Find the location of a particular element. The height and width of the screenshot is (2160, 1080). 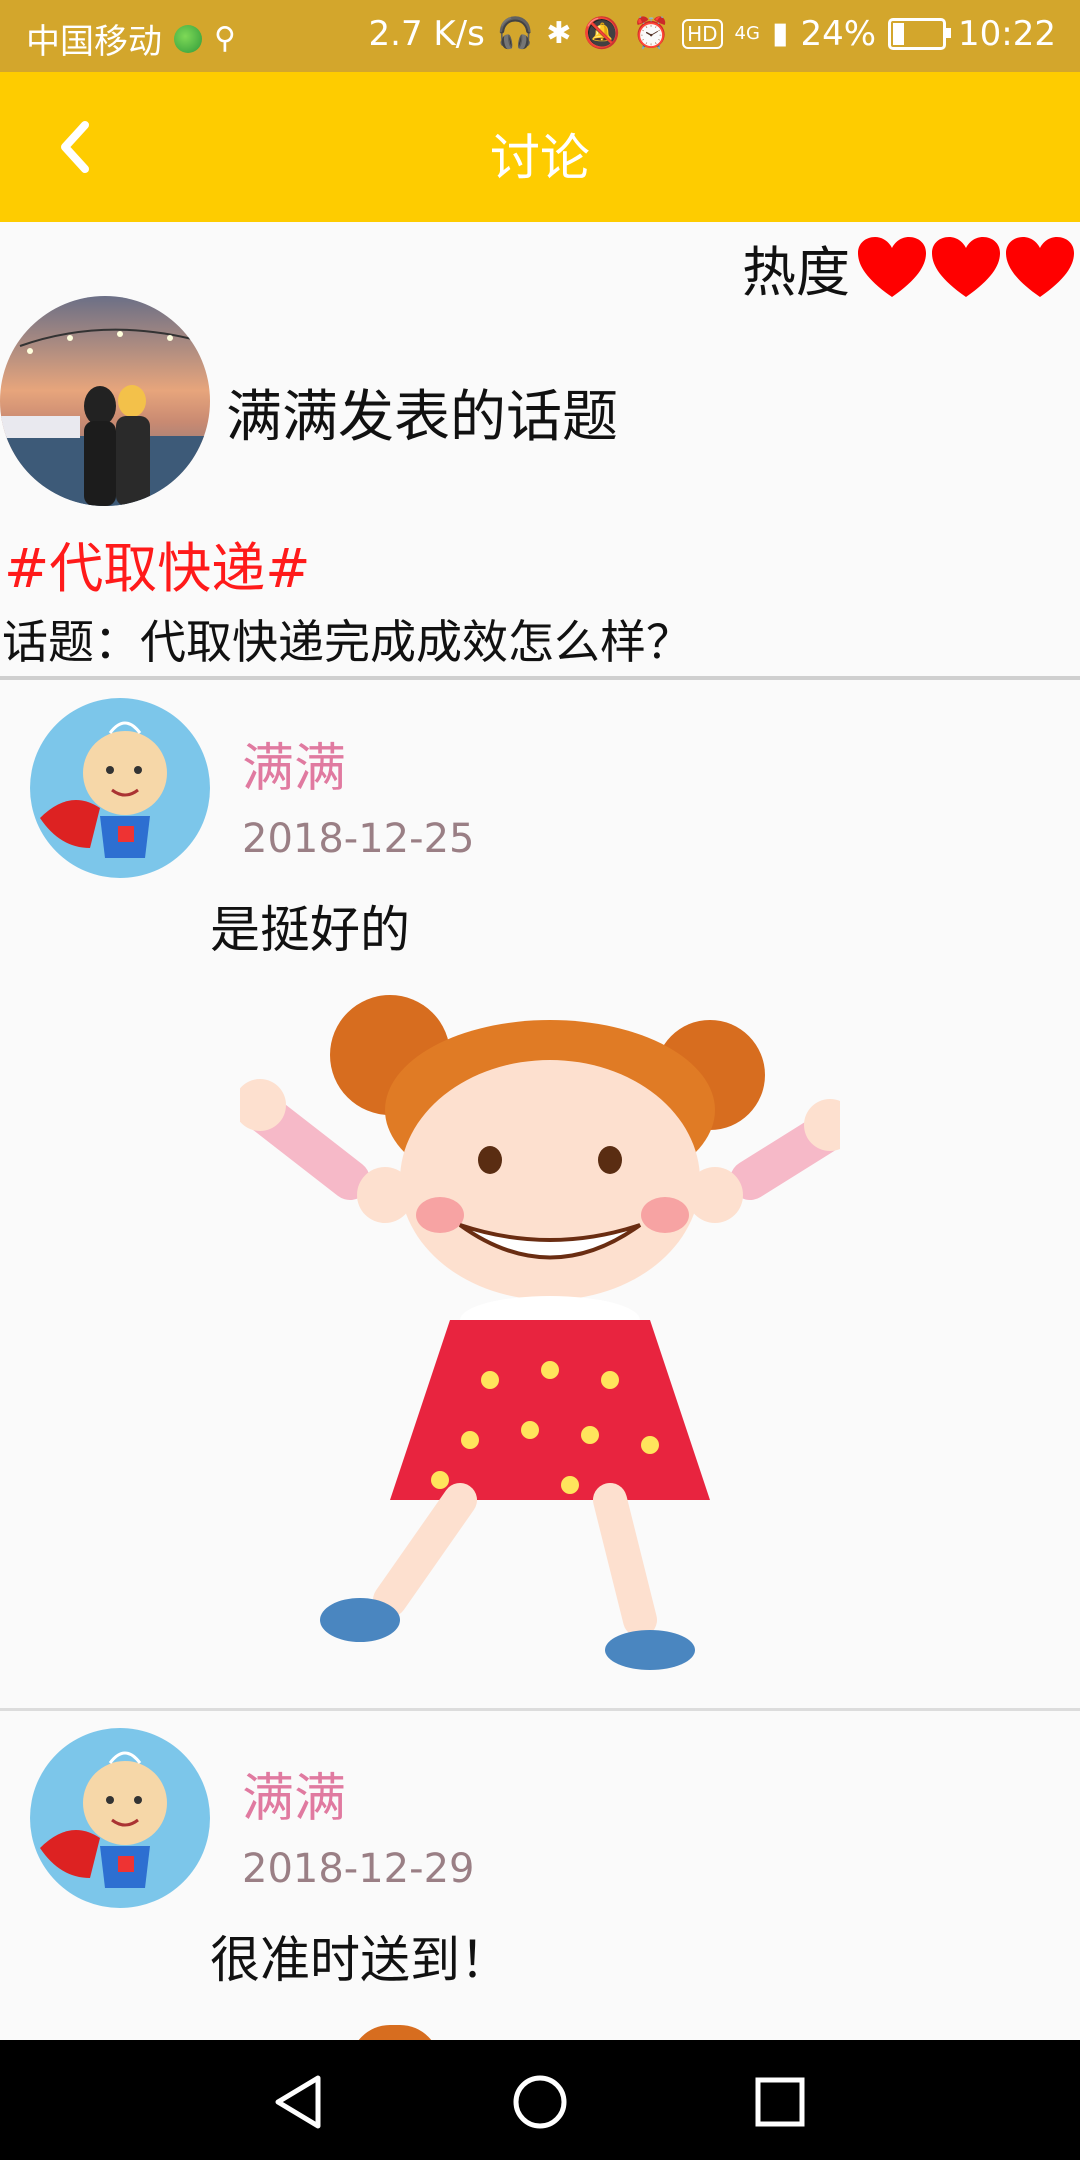

status-bar: 中国移动 ⚲ 2.7 K/s 🎧 ✱ 🔕 ⏰ HD 4G ▮ 24% 10:22 is located at coordinates (540, 36).